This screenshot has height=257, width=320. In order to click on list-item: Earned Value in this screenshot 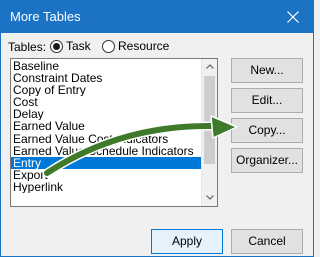, I will do `click(107, 126)`.